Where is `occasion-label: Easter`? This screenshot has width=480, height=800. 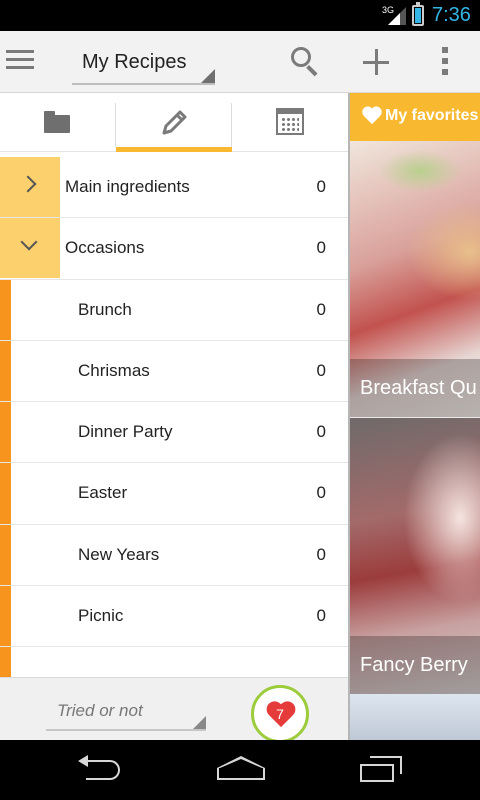 occasion-label: Easter is located at coordinates (103, 493).